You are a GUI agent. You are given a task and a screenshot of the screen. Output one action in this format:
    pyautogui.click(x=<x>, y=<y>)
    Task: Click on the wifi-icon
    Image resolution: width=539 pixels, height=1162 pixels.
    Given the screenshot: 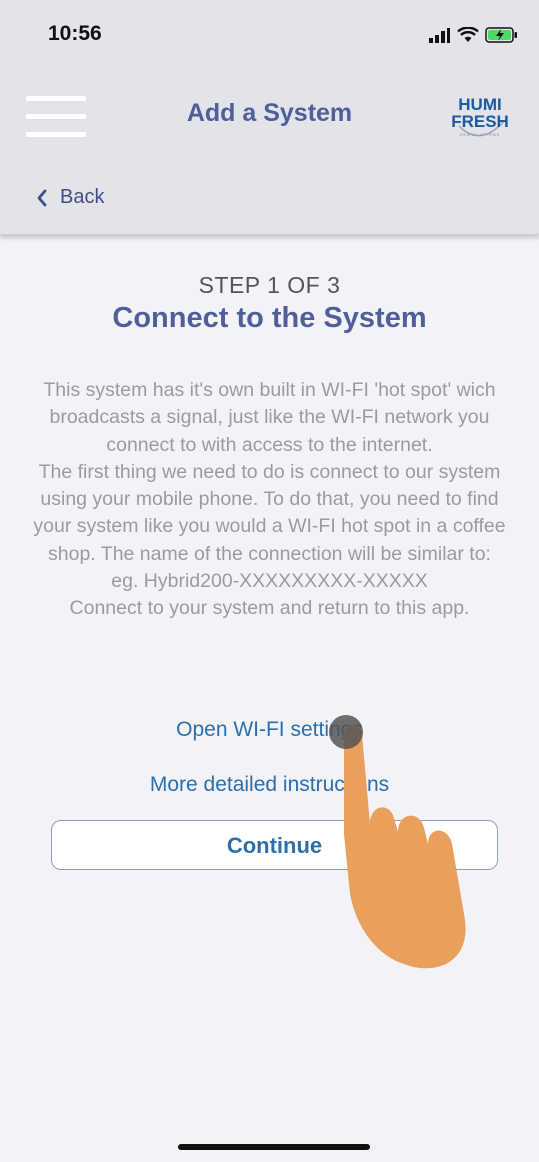 What is the action you would take?
    pyautogui.click(x=468, y=34)
    